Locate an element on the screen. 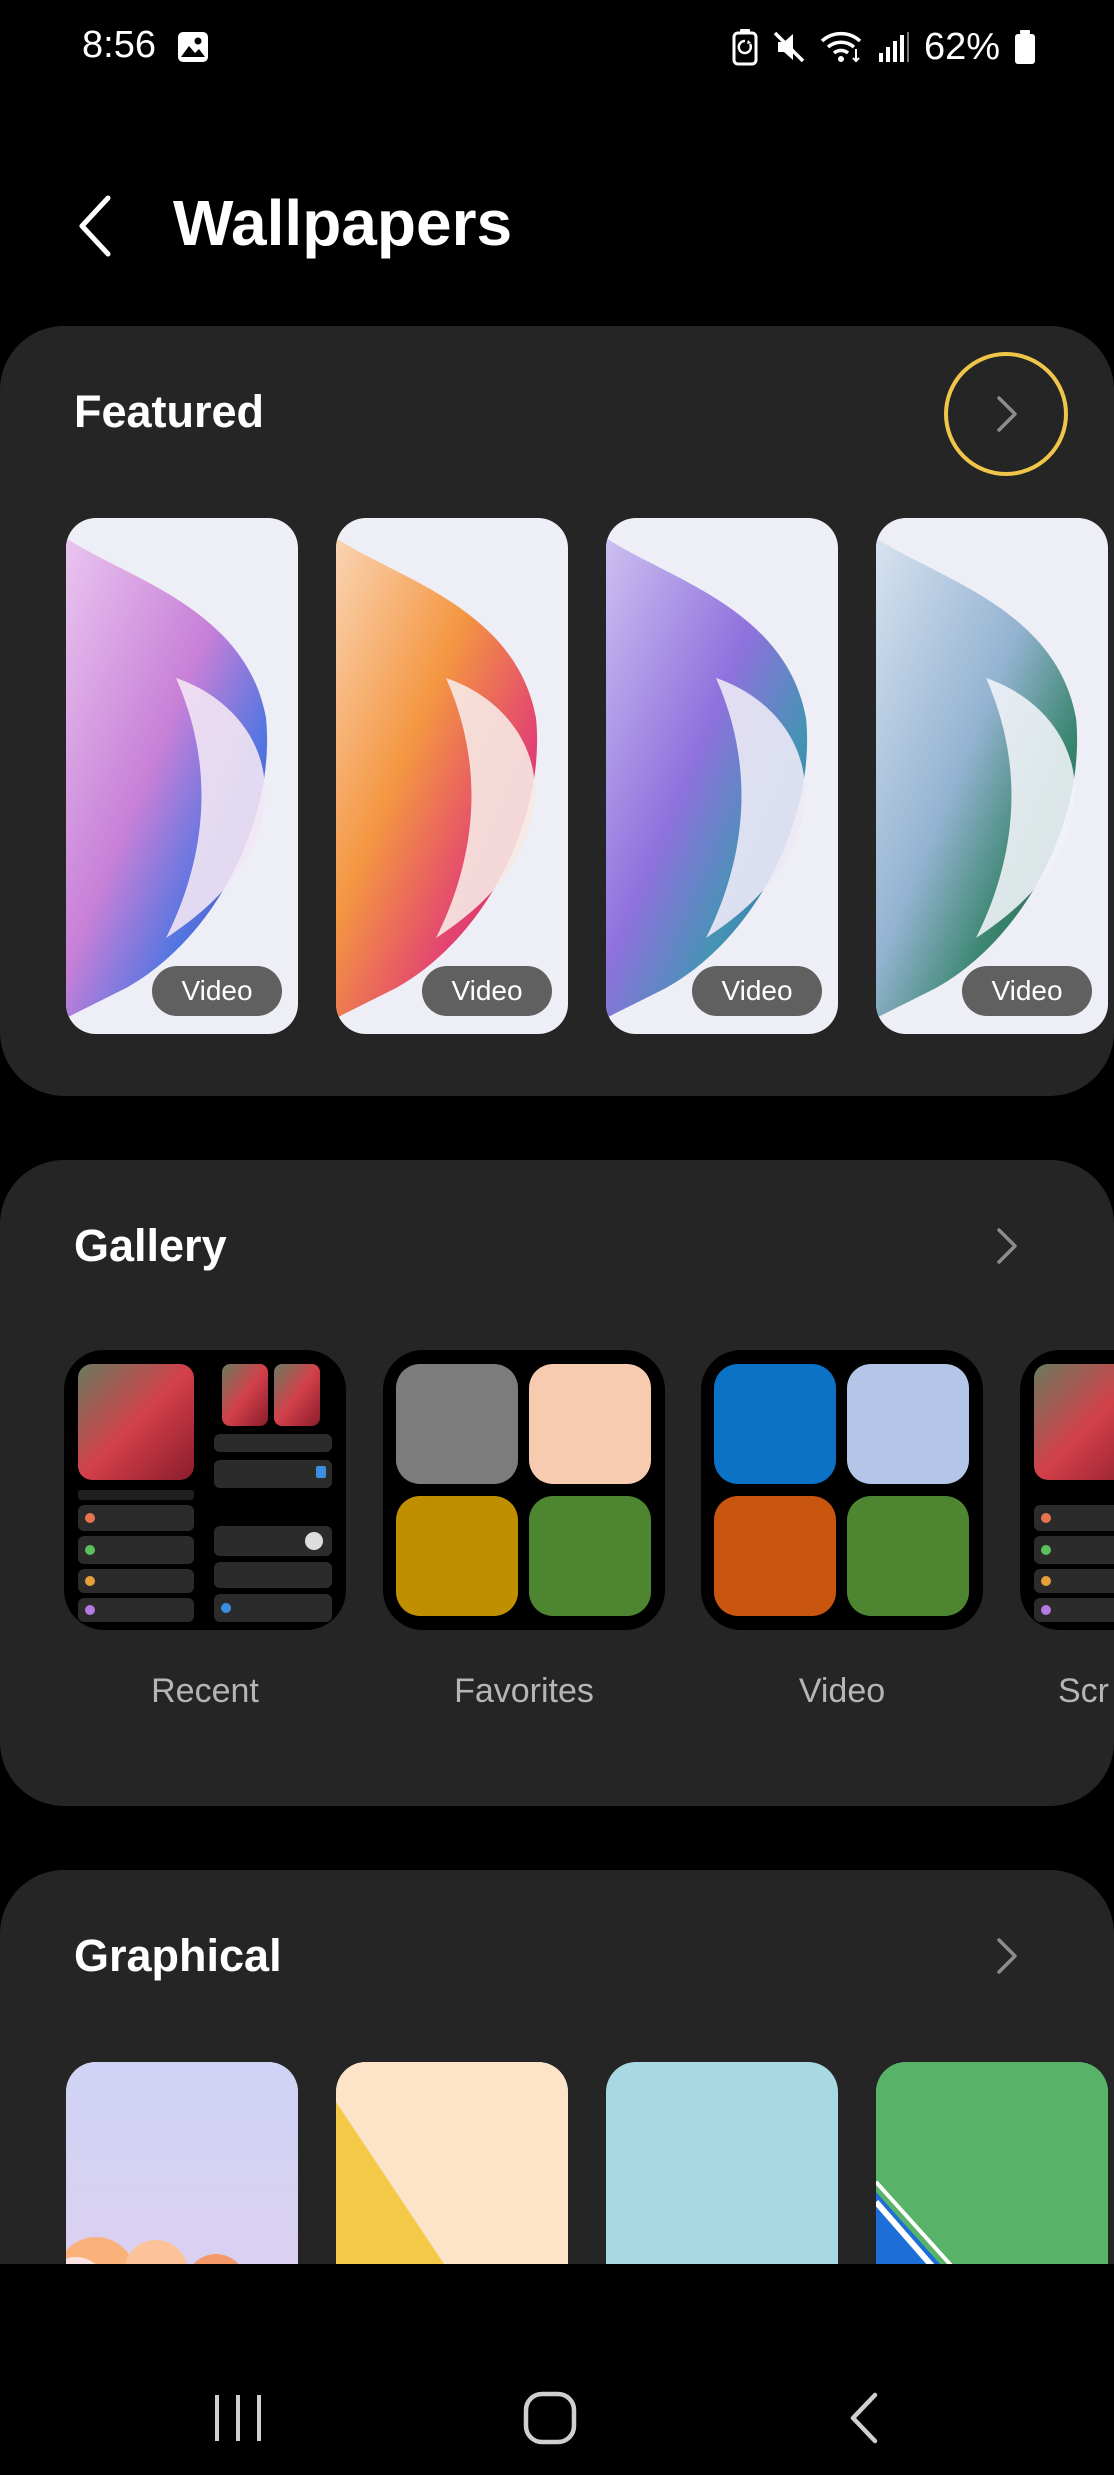 The image size is (1114, 2475). album-favorites is located at coordinates (524, 1490).